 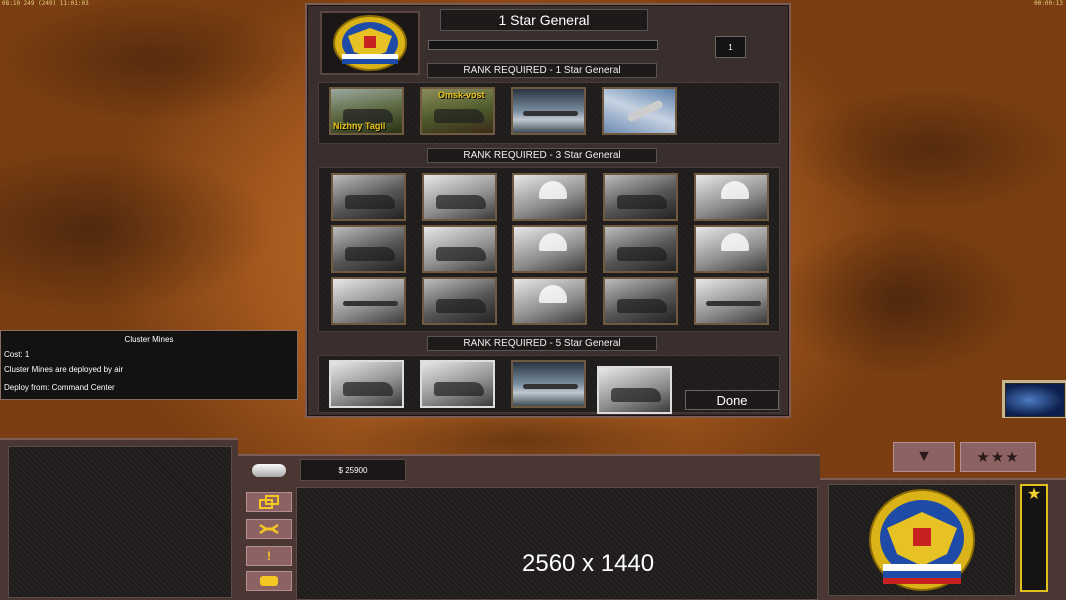 I want to click on down-arrow-icon: ▼, so click(x=924, y=456).